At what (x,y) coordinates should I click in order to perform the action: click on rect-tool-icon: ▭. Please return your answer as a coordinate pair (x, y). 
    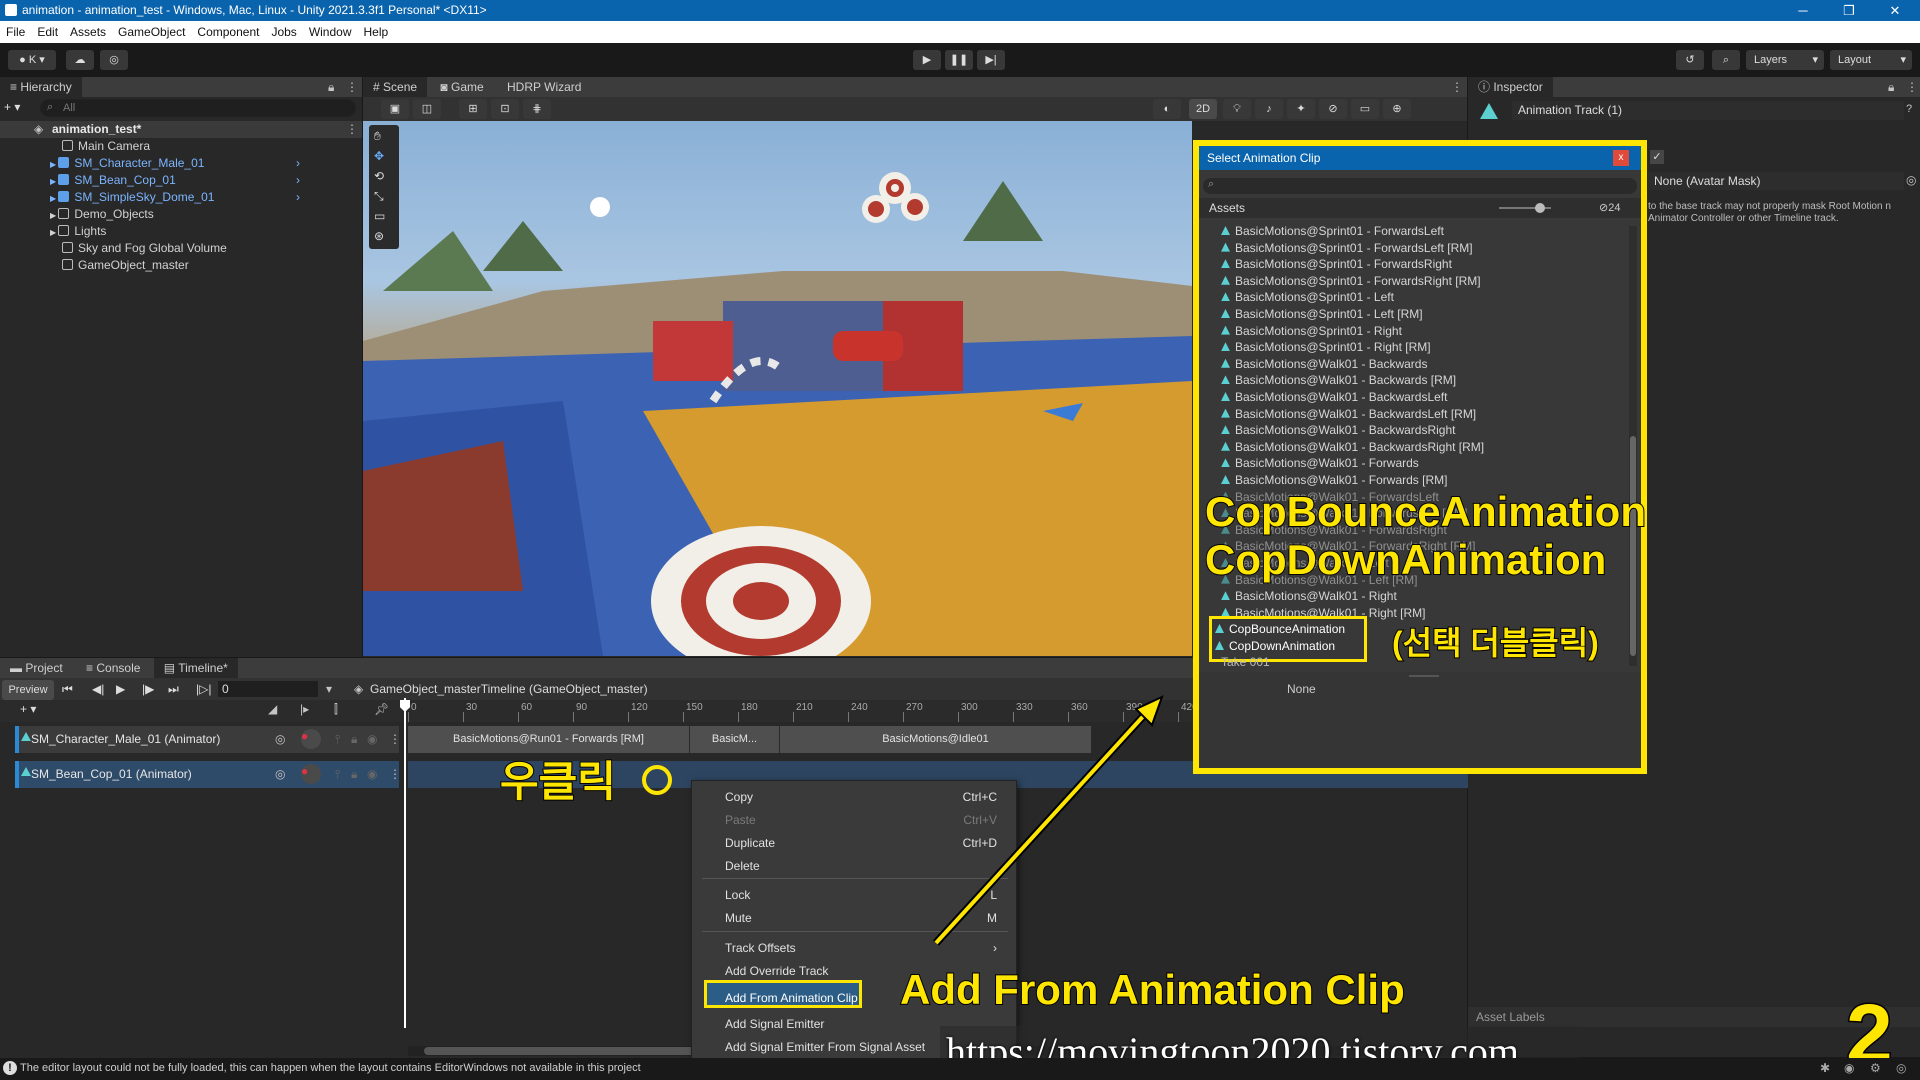
    Looking at the image, I should click on (379, 216).